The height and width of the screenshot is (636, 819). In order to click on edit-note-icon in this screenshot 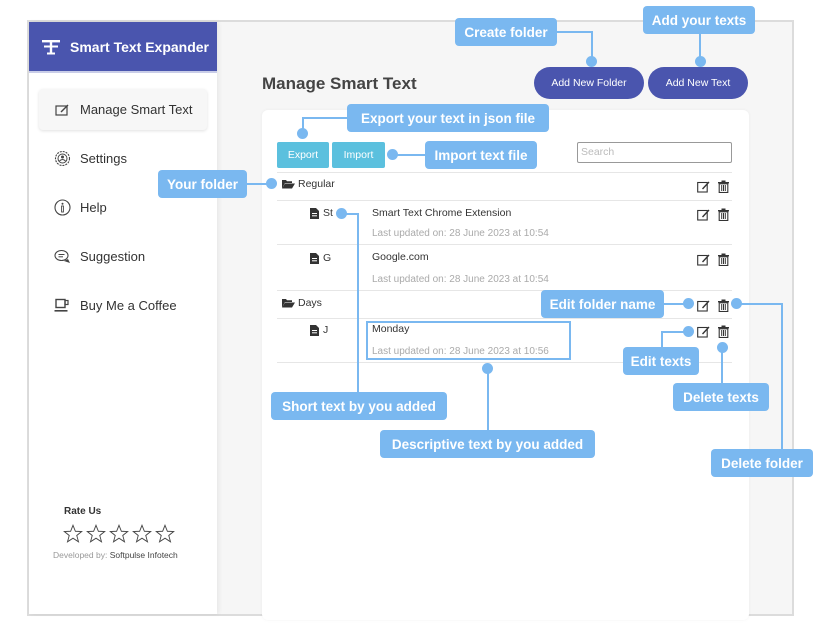, I will do `click(62, 110)`.